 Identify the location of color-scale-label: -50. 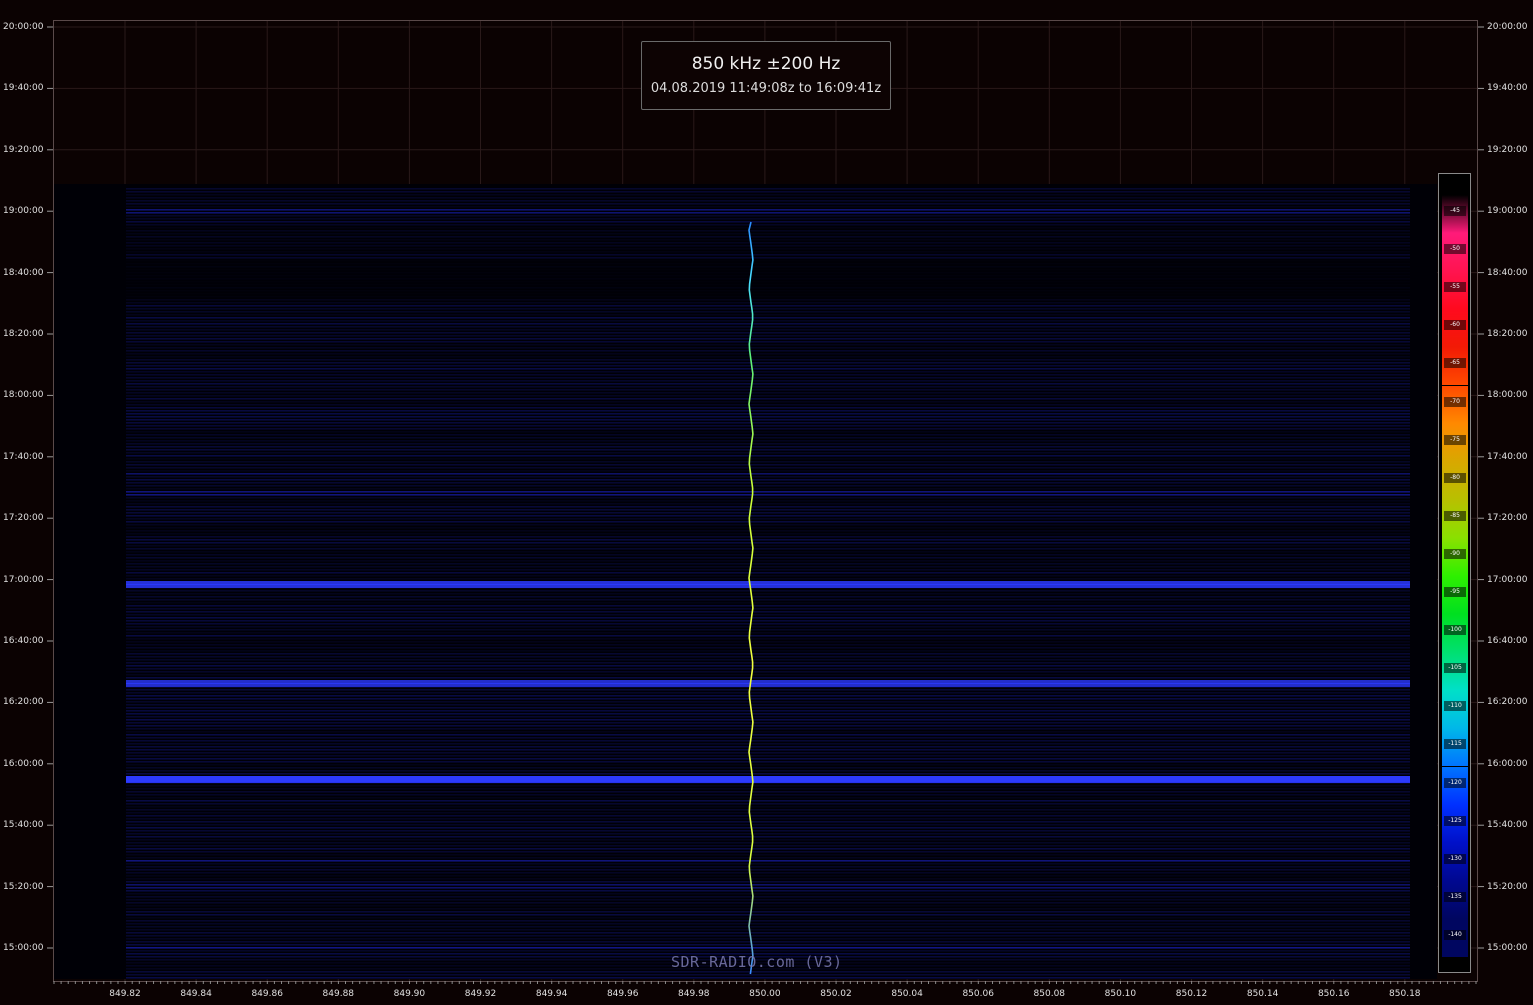
(1455, 249).